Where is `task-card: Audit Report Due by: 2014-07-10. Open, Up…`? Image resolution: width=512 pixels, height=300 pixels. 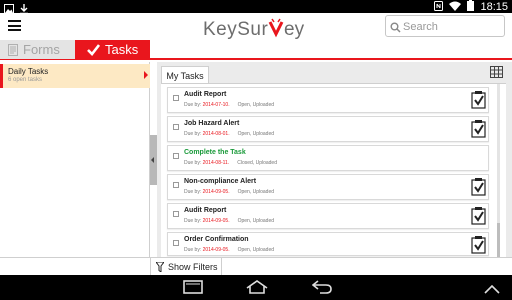 task-card: Audit Report Due by: 2014-07-10. Open, Up… is located at coordinates (328, 100).